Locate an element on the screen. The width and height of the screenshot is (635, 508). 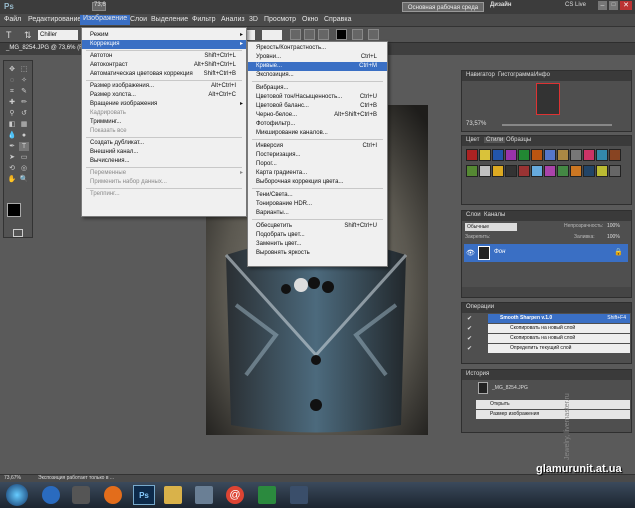
antialias-select is located at coordinates (272, 35).